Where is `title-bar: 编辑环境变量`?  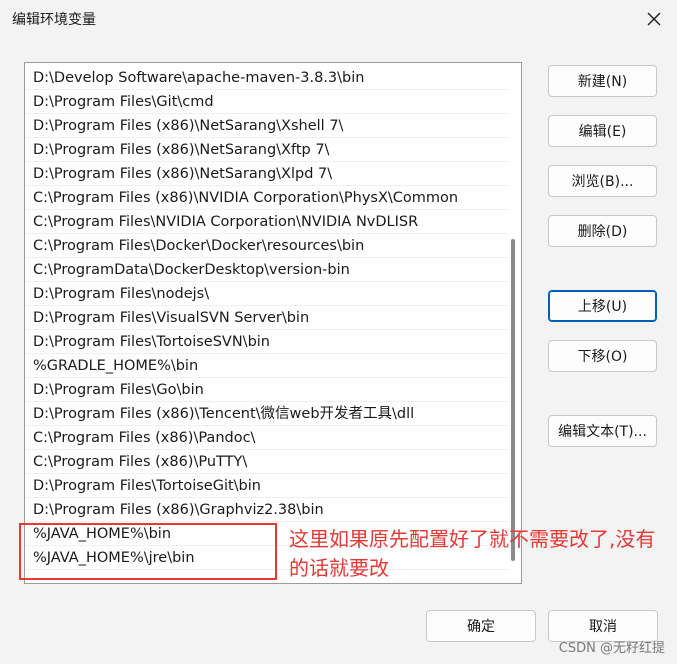
title-bar: 编辑环境变量 is located at coordinates (338, 19).